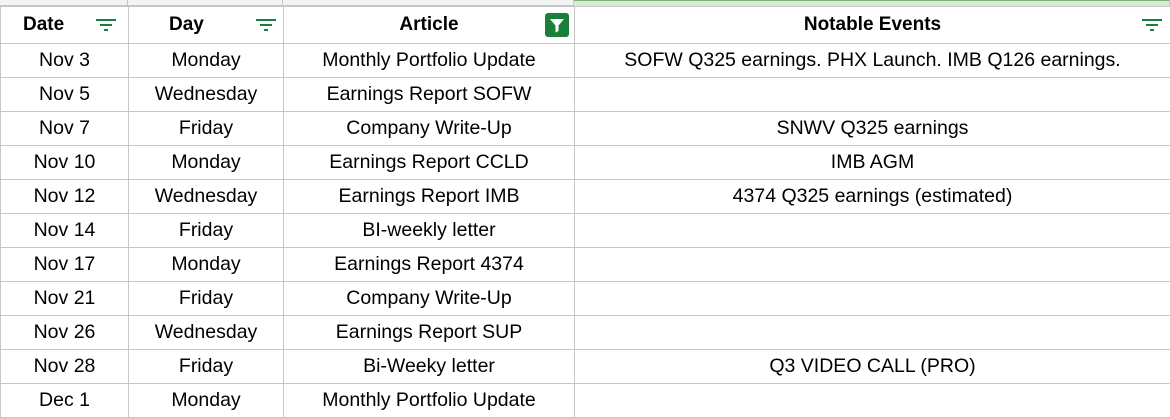 This screenshot has width=1170, height=418. Describe the element at coordinates (872, 162) in the screenshot. I see `events-cell: IMB AGM` at that location.